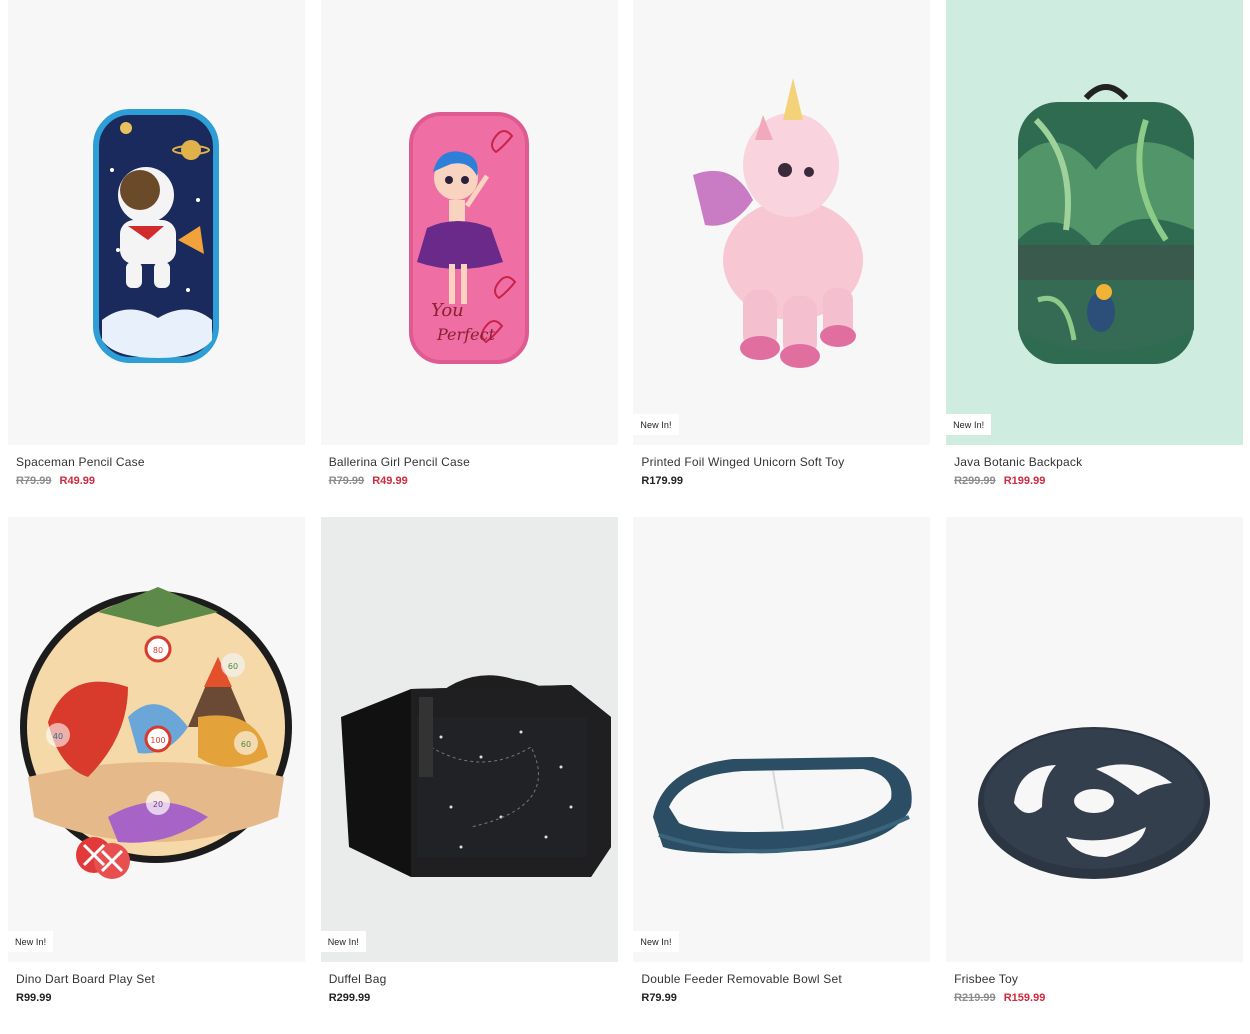  Describe the element at coordinates (160, 979) in the screenshot. I see `product-name: Dino Dart Board Play Set` at that location.